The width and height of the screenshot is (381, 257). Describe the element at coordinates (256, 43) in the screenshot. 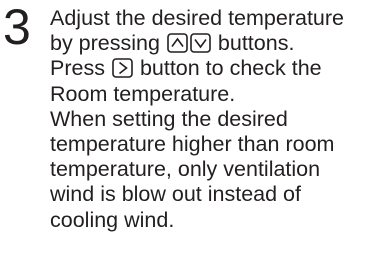

I see `step-line-2-end: buttons.` at that location.